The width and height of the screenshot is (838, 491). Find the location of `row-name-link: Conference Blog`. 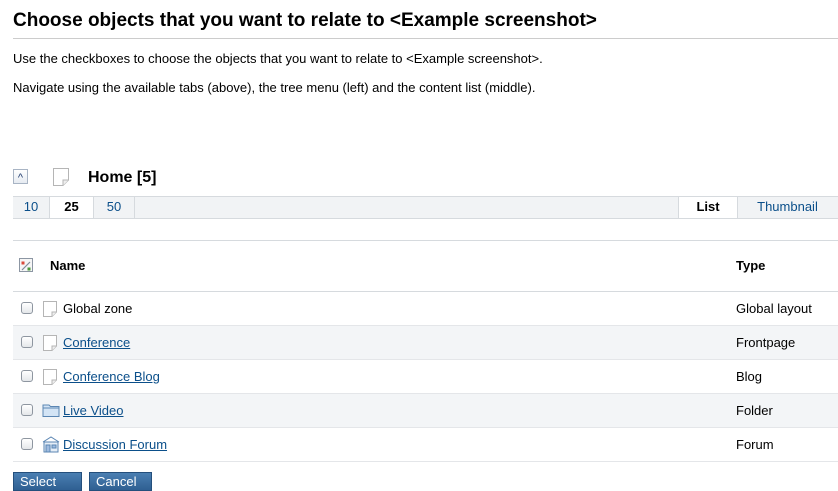

row-name-link: Conference Blog is located at coordinates (111, 376).